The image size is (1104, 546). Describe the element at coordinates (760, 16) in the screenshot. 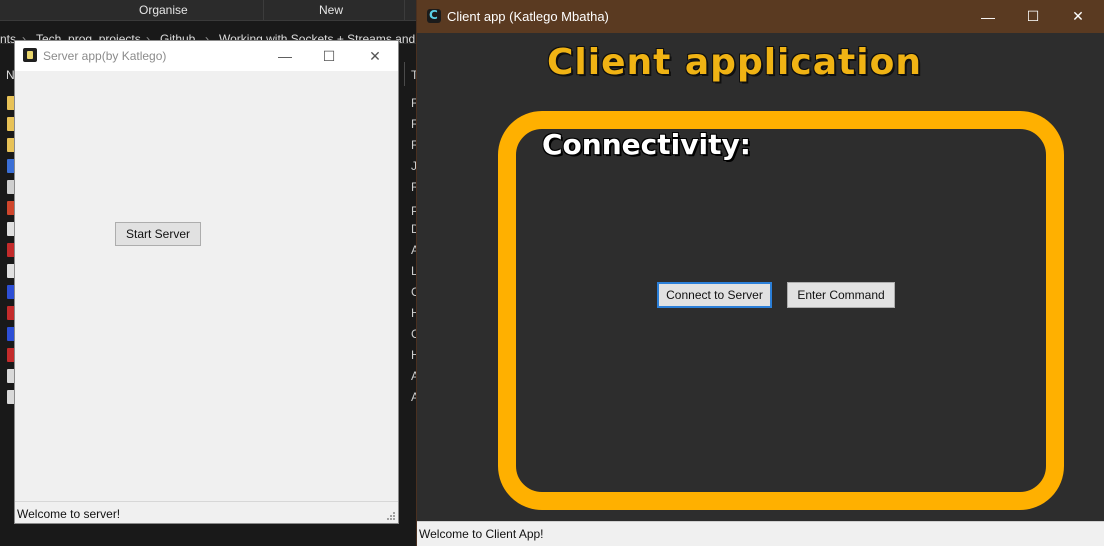

I see `client-titlebar: Client app (Katlego Mbatha) — ☐ ✕` at that location.